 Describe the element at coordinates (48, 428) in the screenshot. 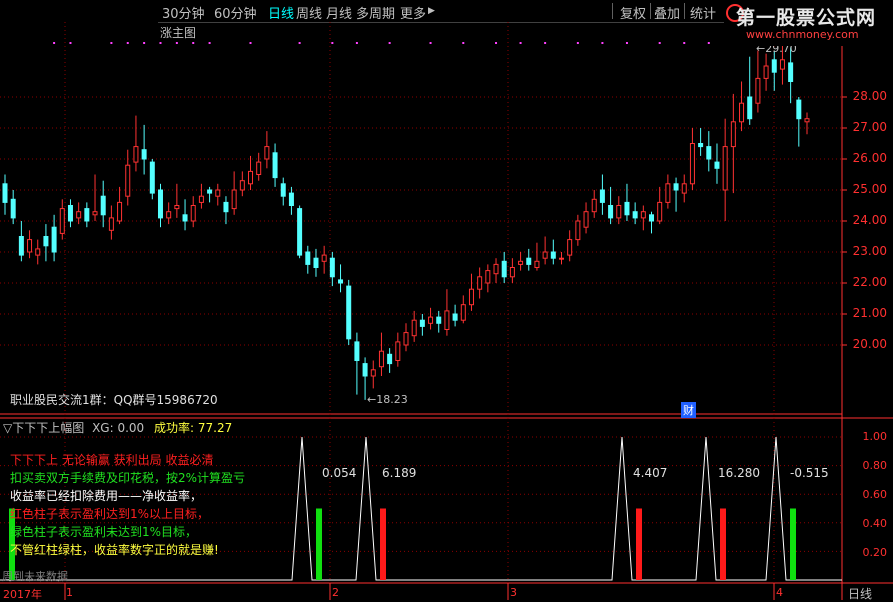

I see `indicator-title: 下下下上幅图` at that location.